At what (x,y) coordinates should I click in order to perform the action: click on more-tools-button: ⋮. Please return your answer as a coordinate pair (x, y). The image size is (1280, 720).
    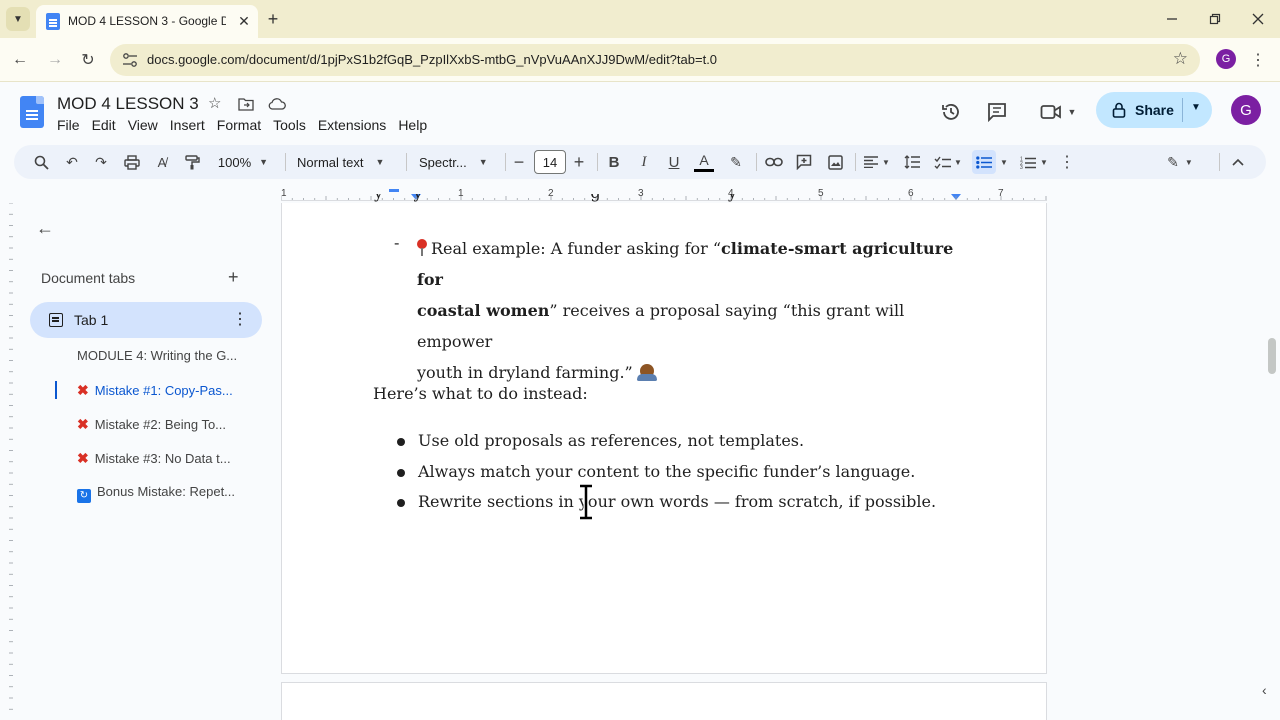
    Looking at the image, I should click on (1067, 162).